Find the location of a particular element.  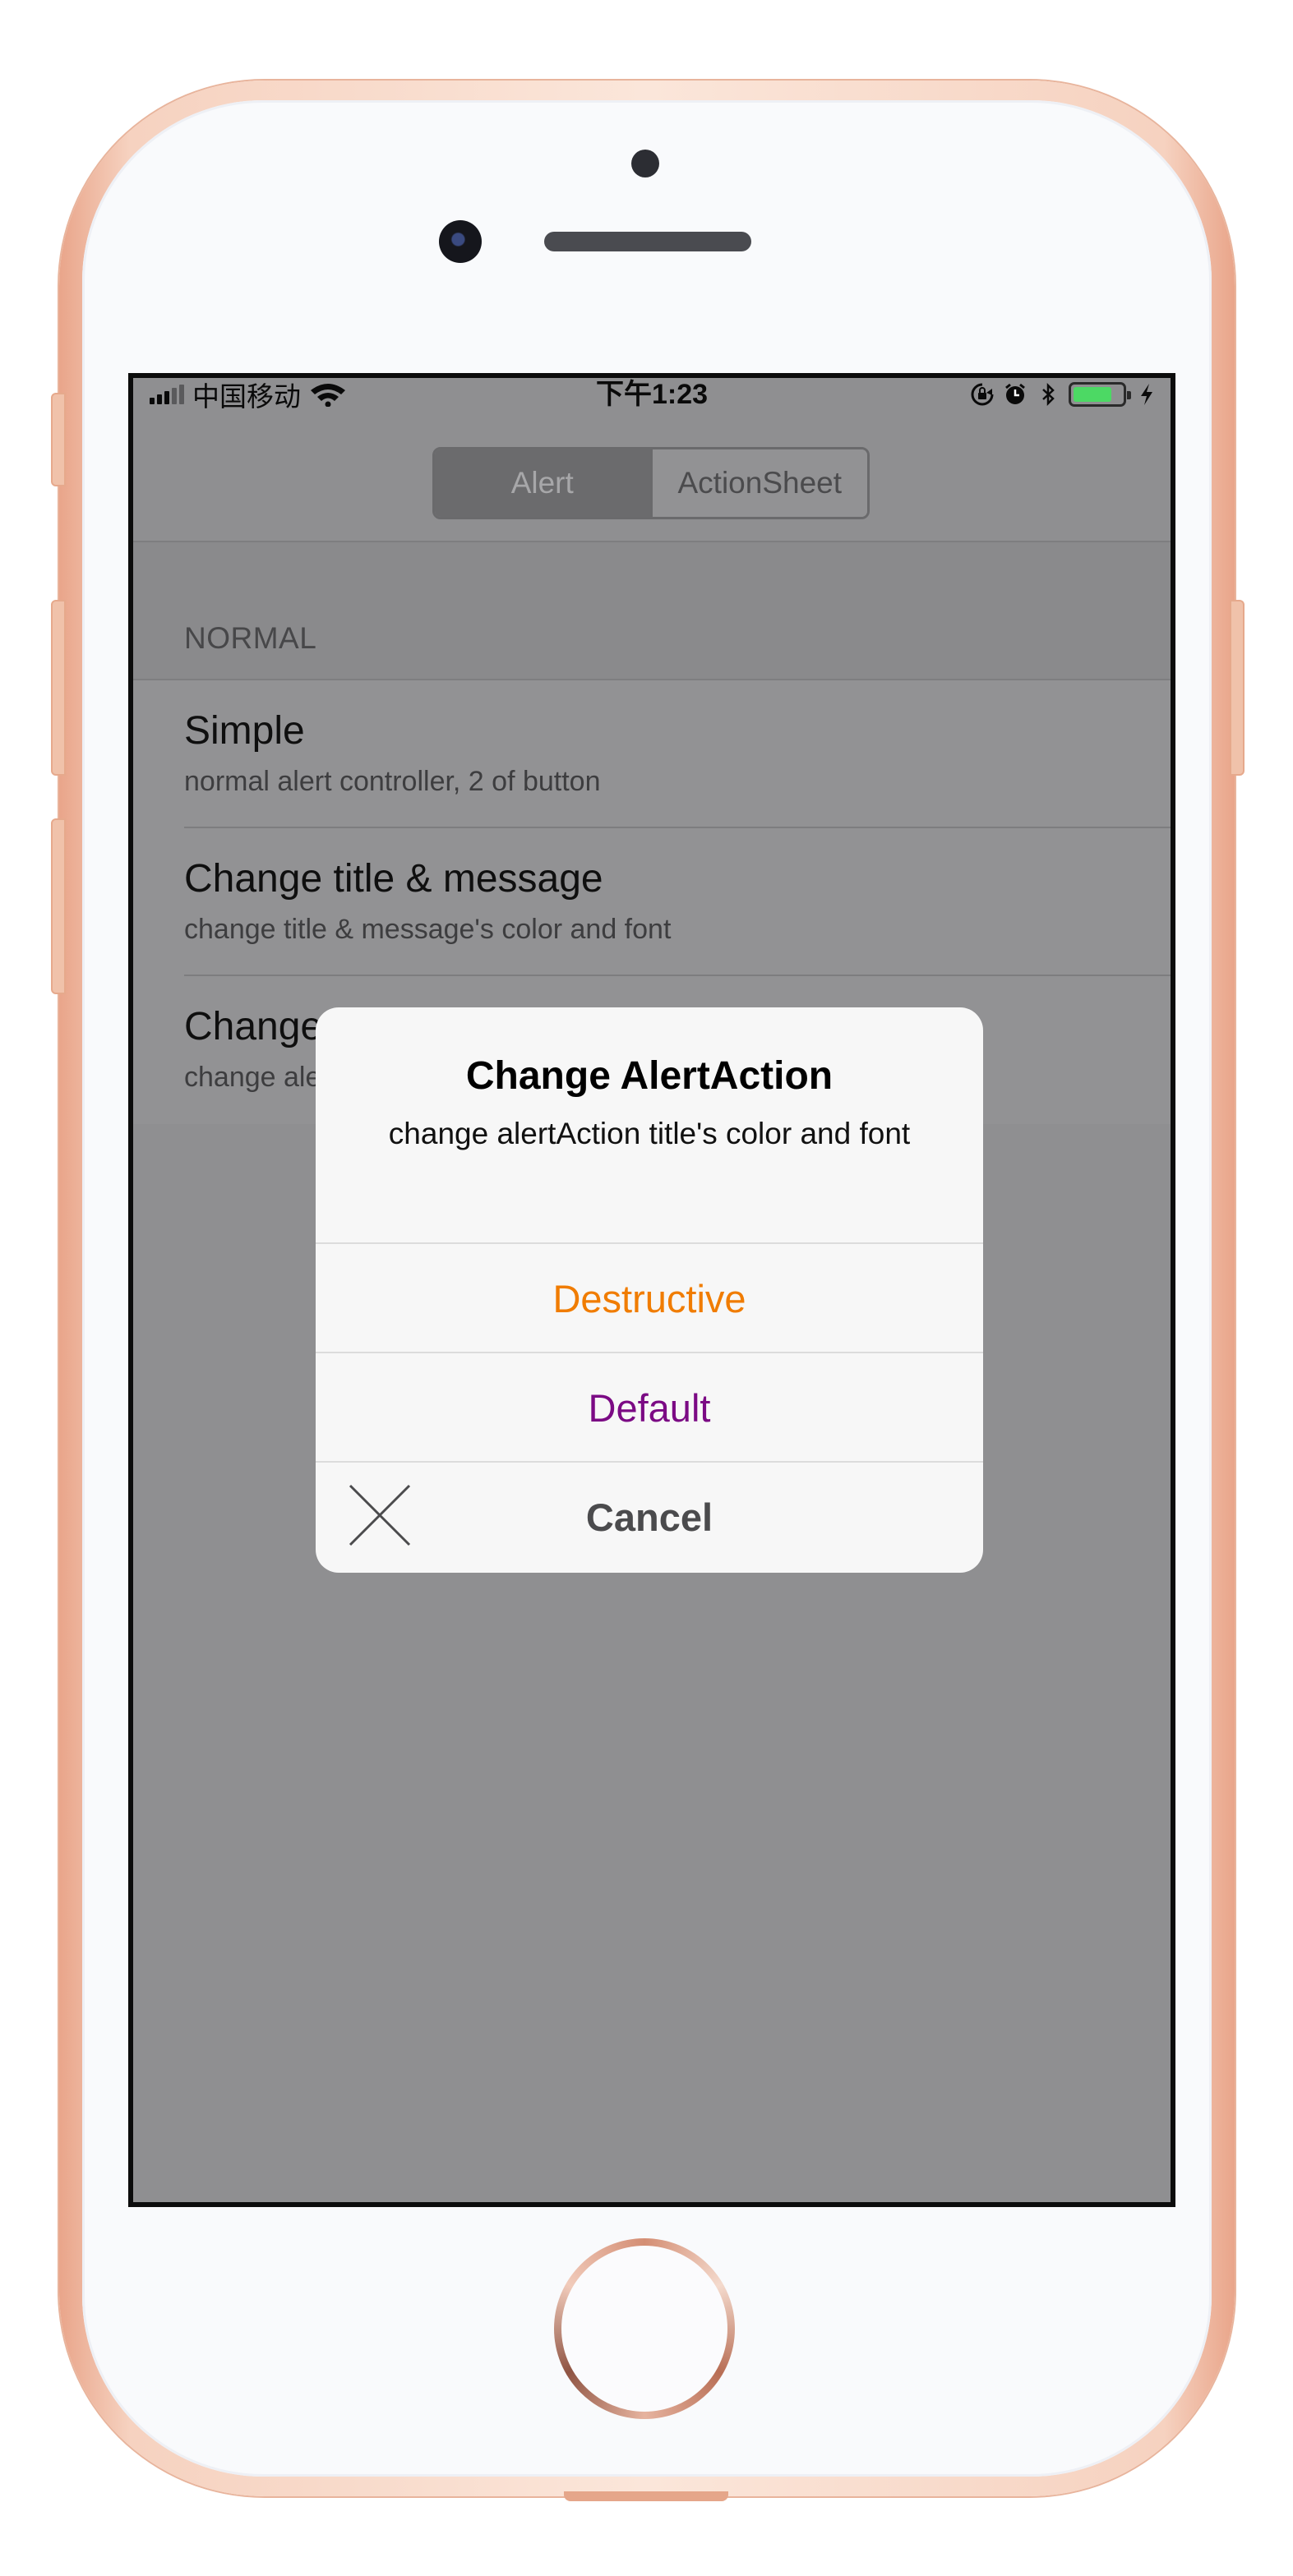

cancel-button-label: Cancel is located at coordinates (649, 1517).